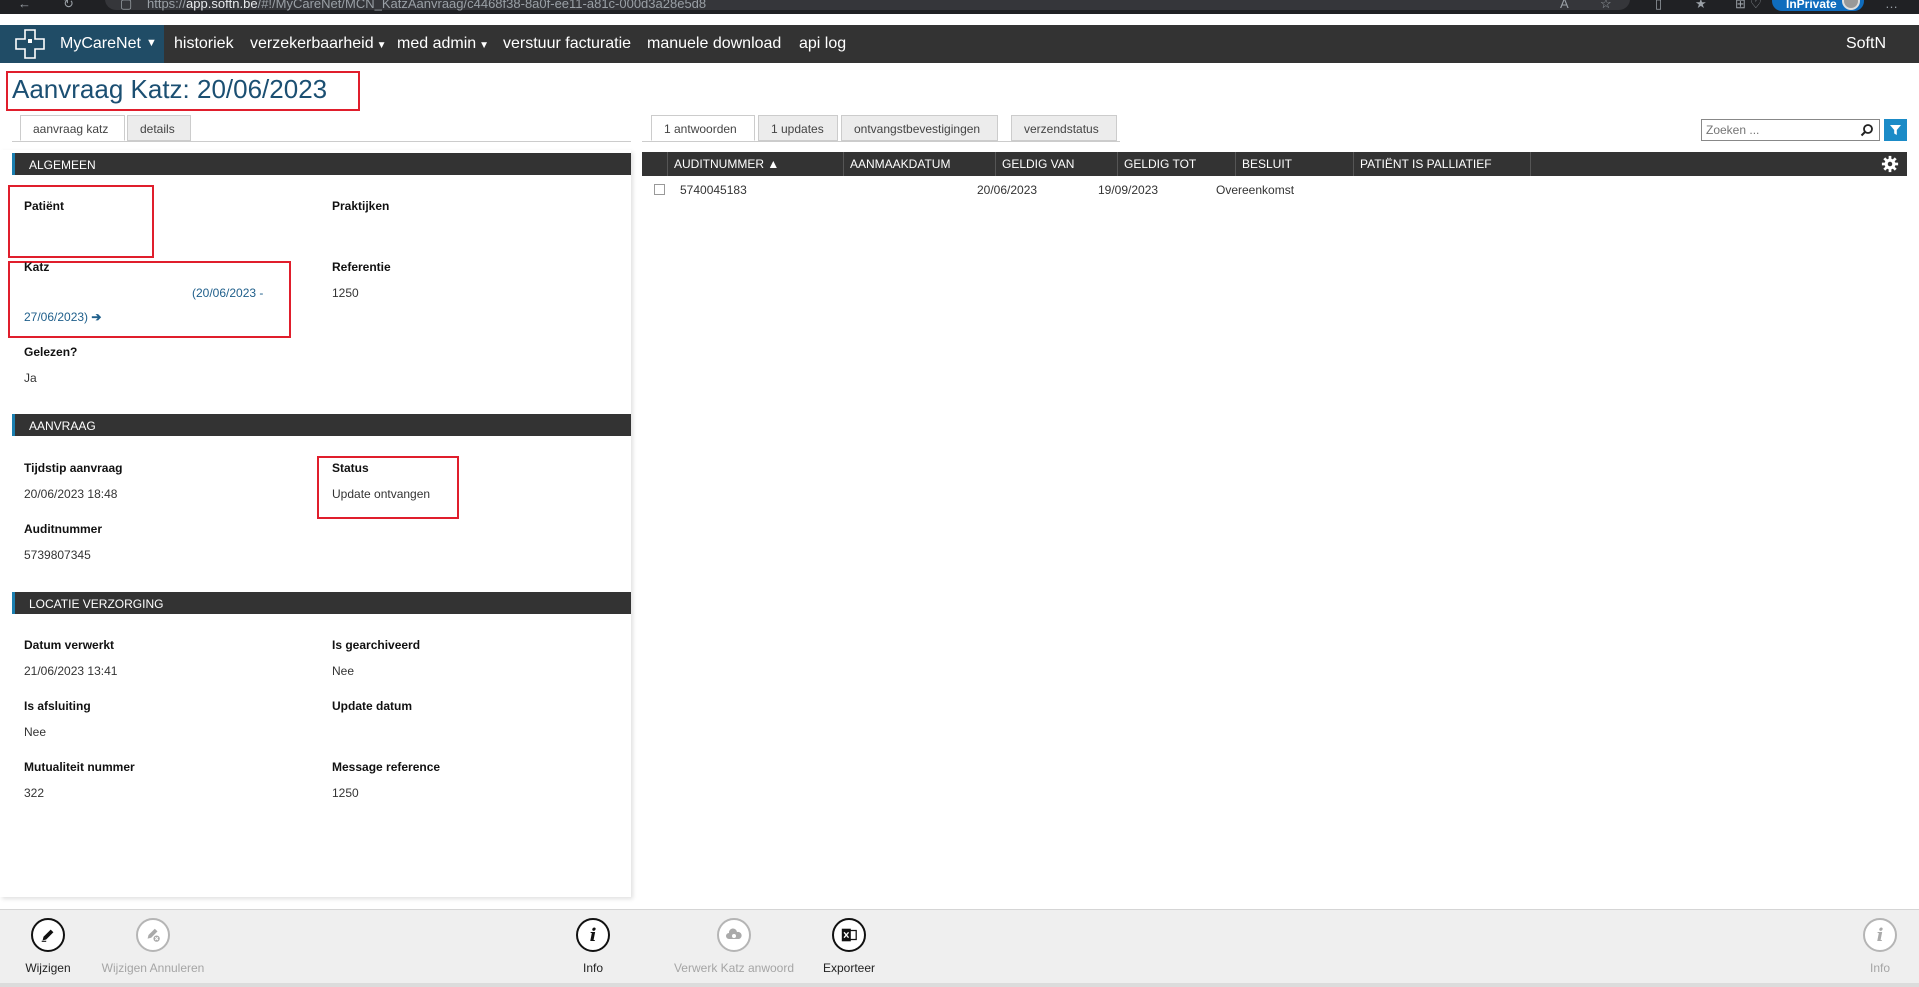 The image size is (1919, 987). I want to click on user-menu: SoftN, so click(1866, 44).